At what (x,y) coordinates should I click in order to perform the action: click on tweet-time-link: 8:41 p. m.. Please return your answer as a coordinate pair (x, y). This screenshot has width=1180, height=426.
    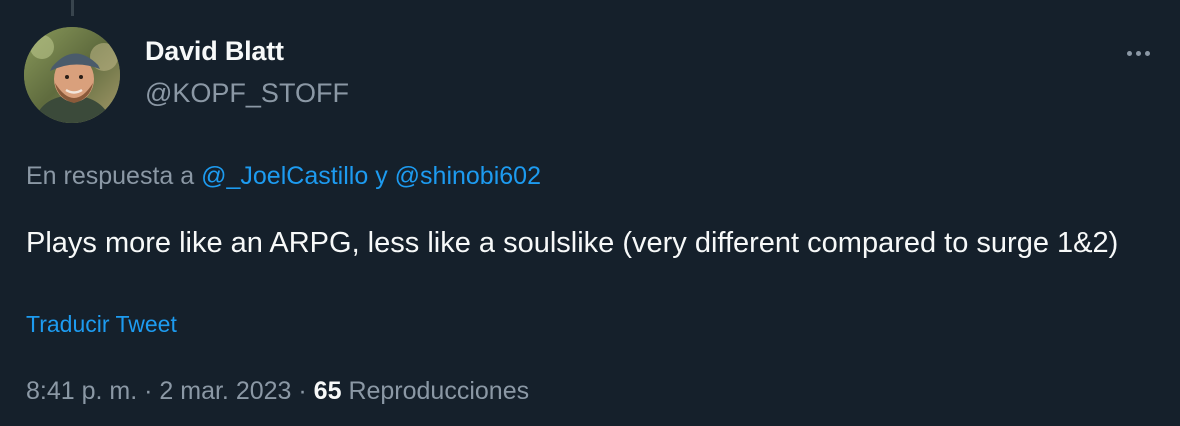
    Looking at the image, I should click on (81, 391).